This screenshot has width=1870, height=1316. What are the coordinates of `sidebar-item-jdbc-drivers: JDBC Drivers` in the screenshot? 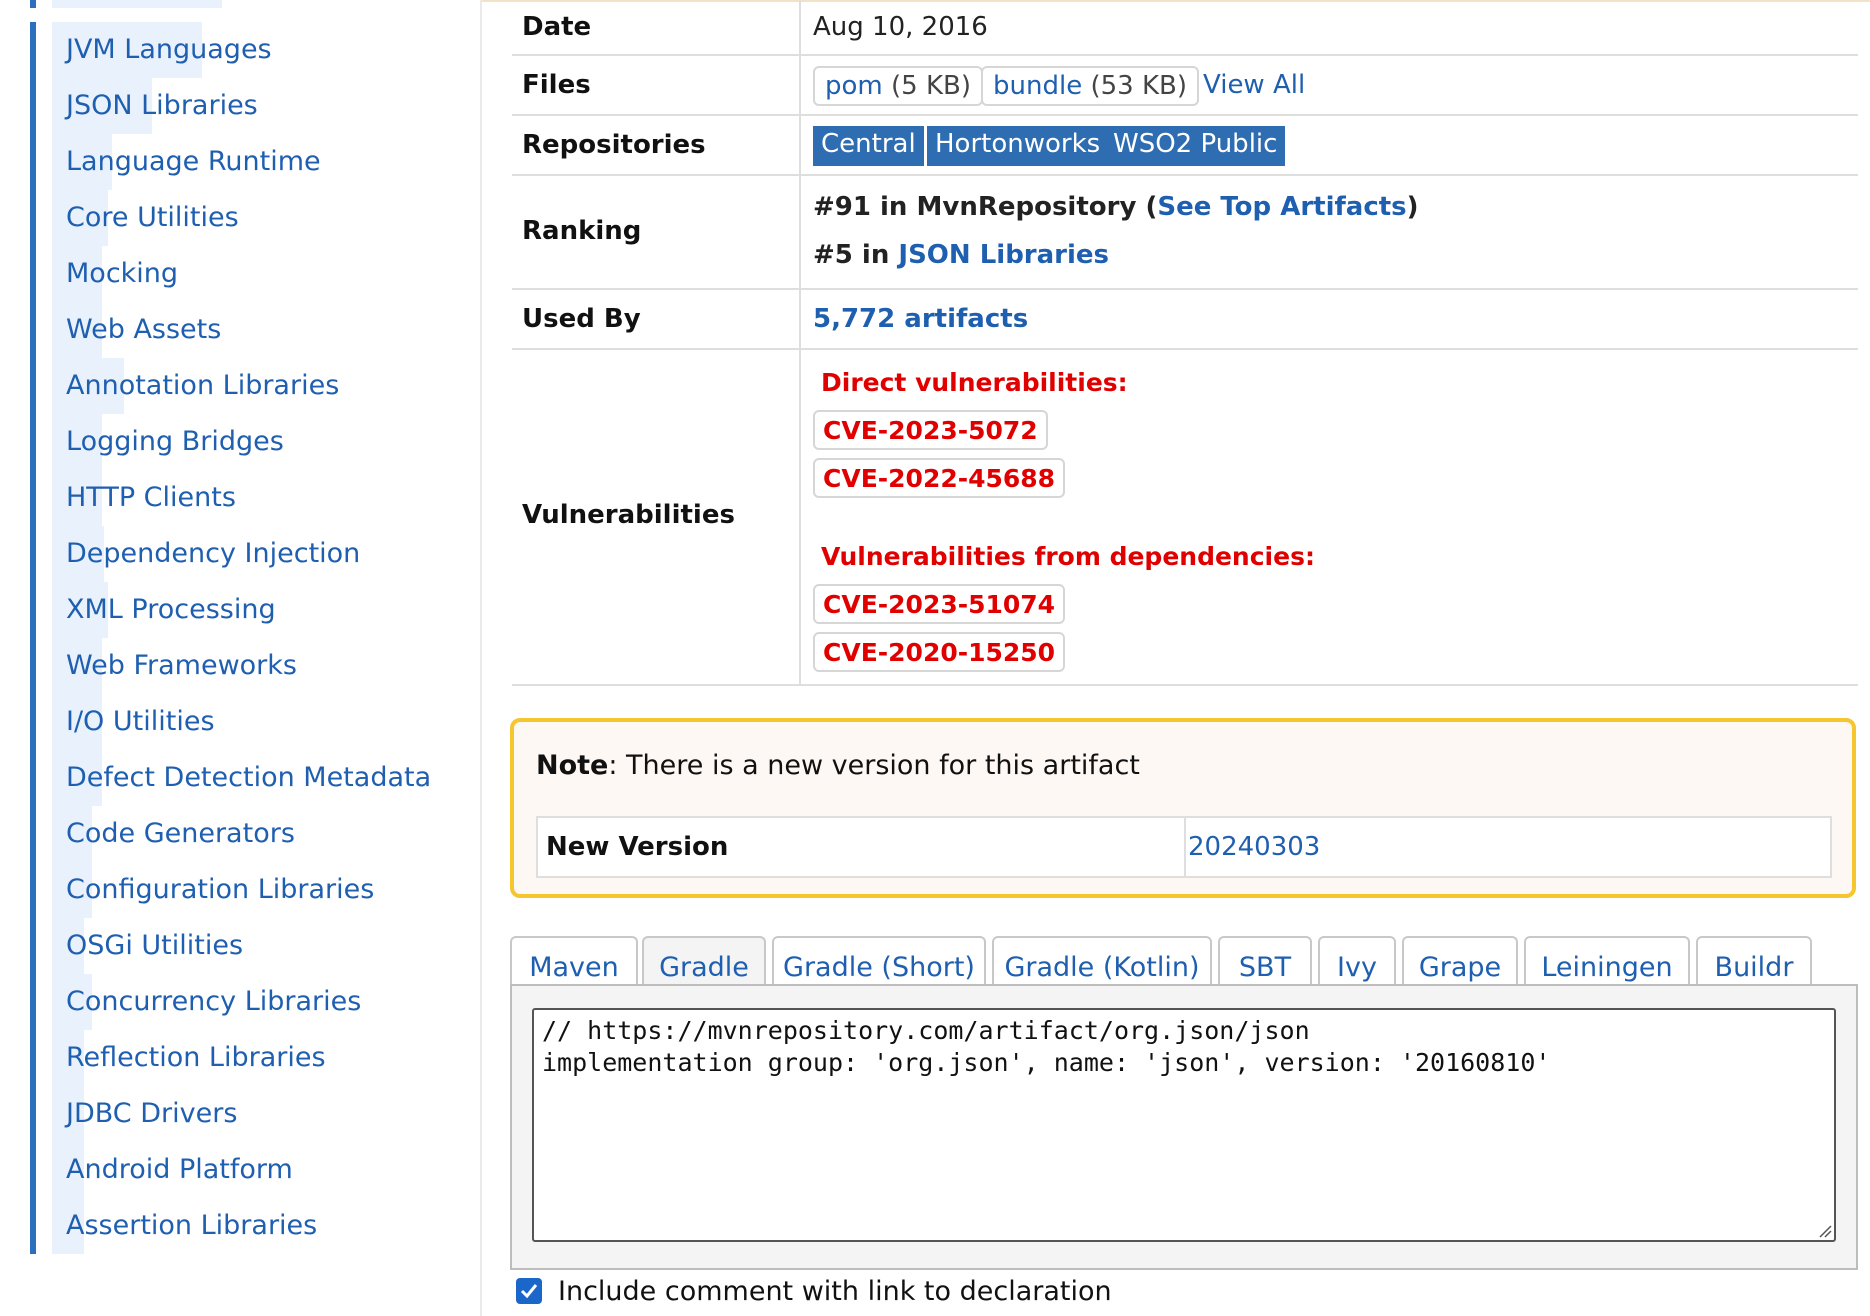 It's located at (235, 1114).